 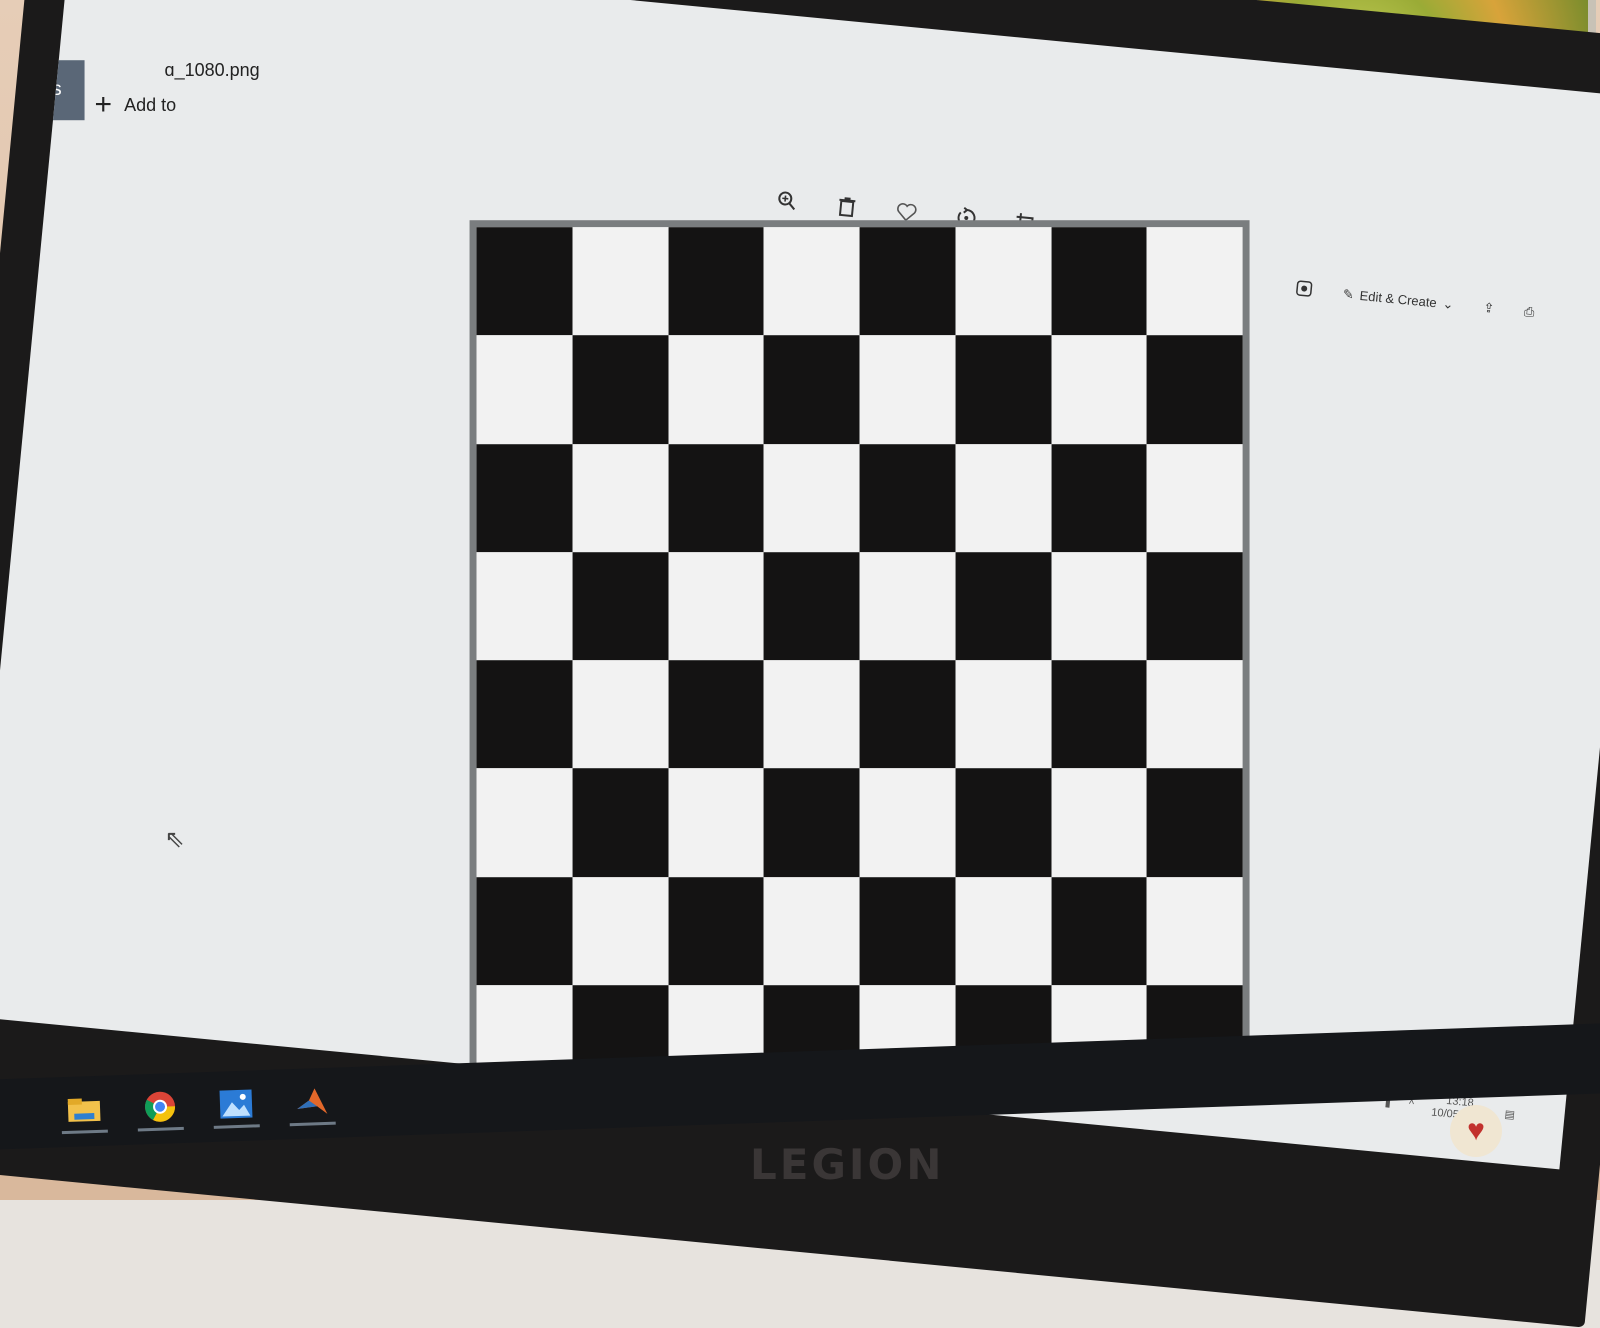 What do you see at coordinates (847, 206) in the screenshot?
I see `delete-icon` at bounding box center [847, 206].